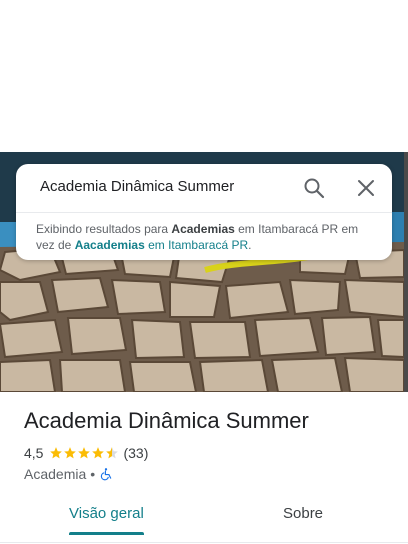 This screenshot has width=408, height=544. Describe the element at coordinates (250, 245) in the screenshot. I see `notice-suffix: .` at that location.